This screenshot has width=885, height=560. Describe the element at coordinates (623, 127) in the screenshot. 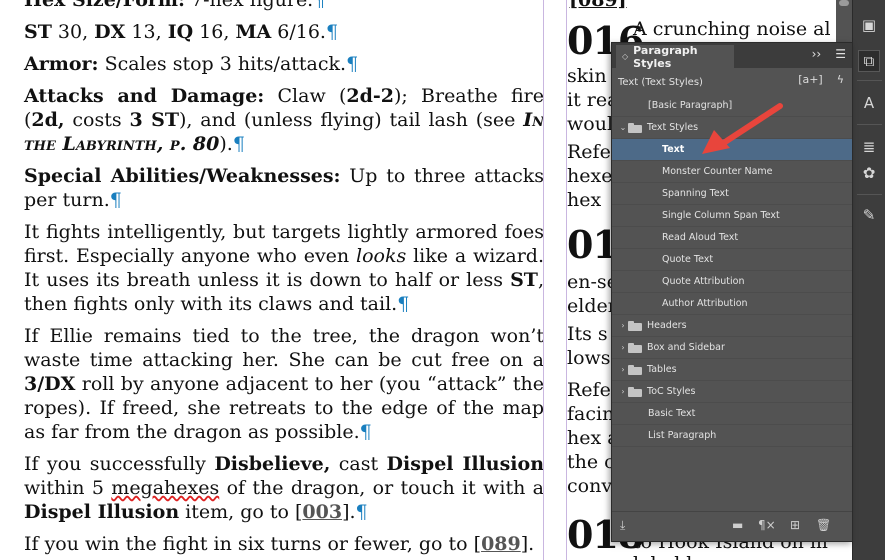

I see `chevron-down-icon: ⌄` at that location.